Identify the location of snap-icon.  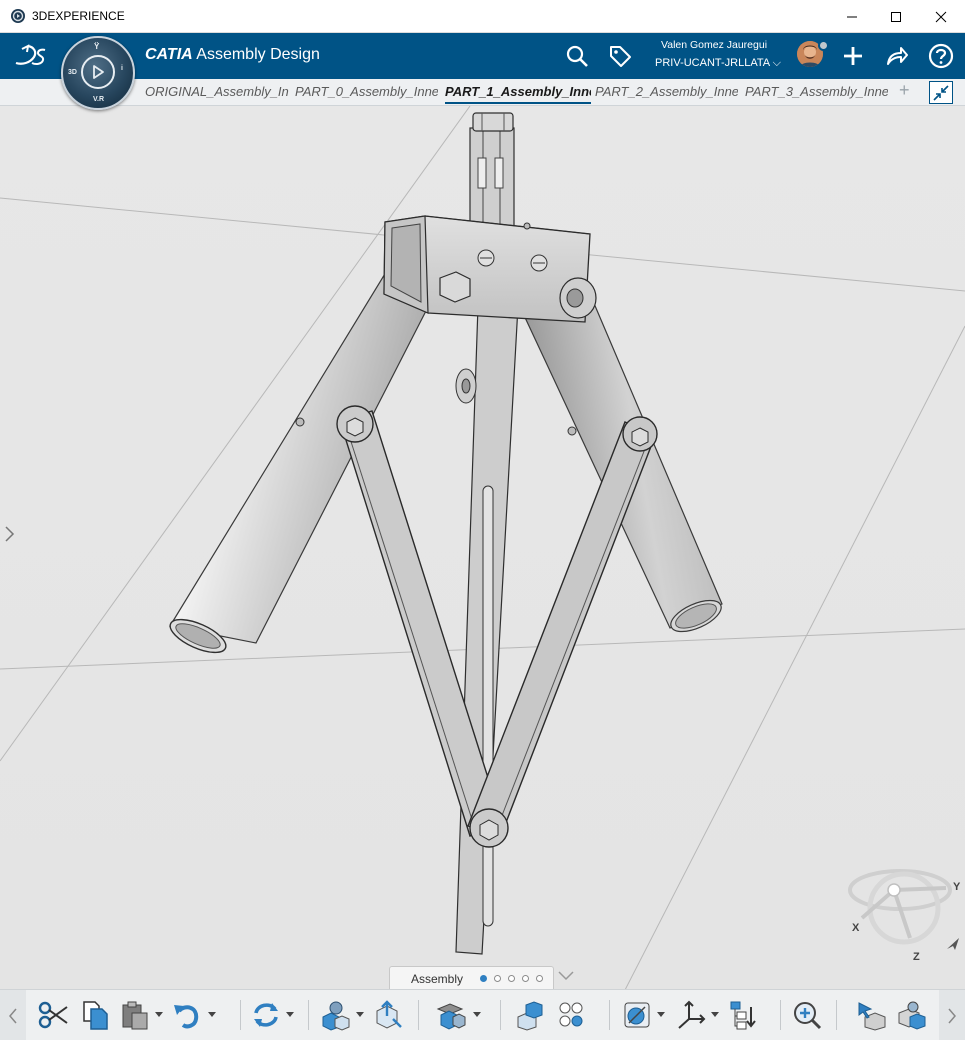
(912, 1015).